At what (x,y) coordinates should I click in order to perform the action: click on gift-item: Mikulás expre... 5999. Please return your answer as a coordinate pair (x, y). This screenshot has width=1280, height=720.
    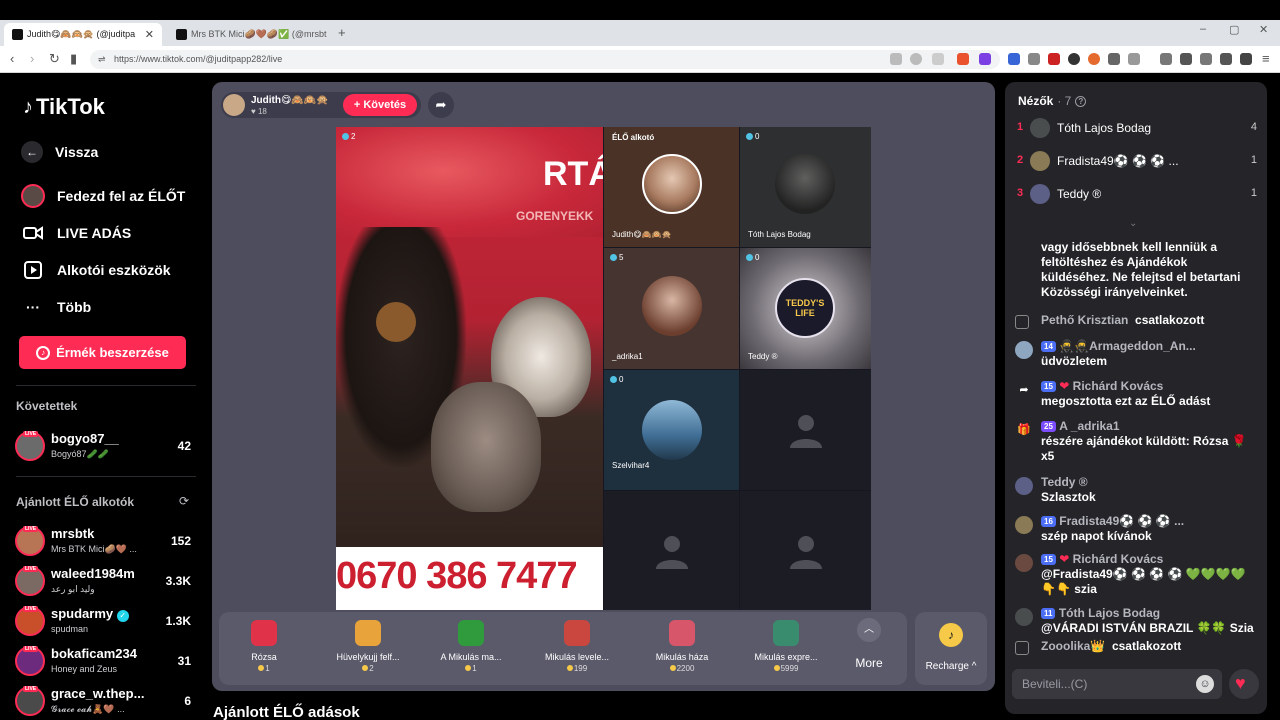
    Looking at the image, I should click on (786, 646).